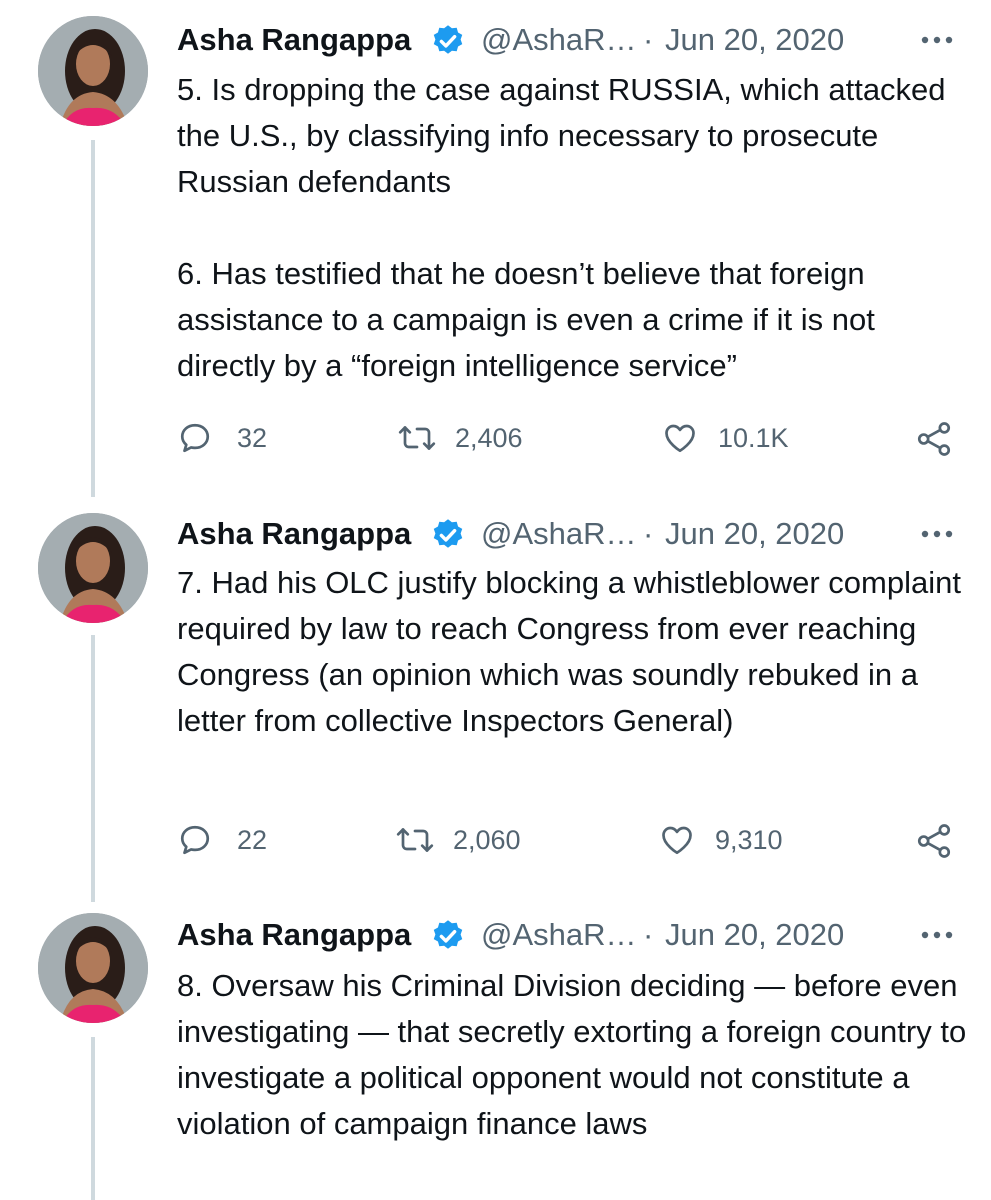 The image size is (991, 1200). I want to click on tweet-actions: 22 2,060 9,310, so click(572, 840).